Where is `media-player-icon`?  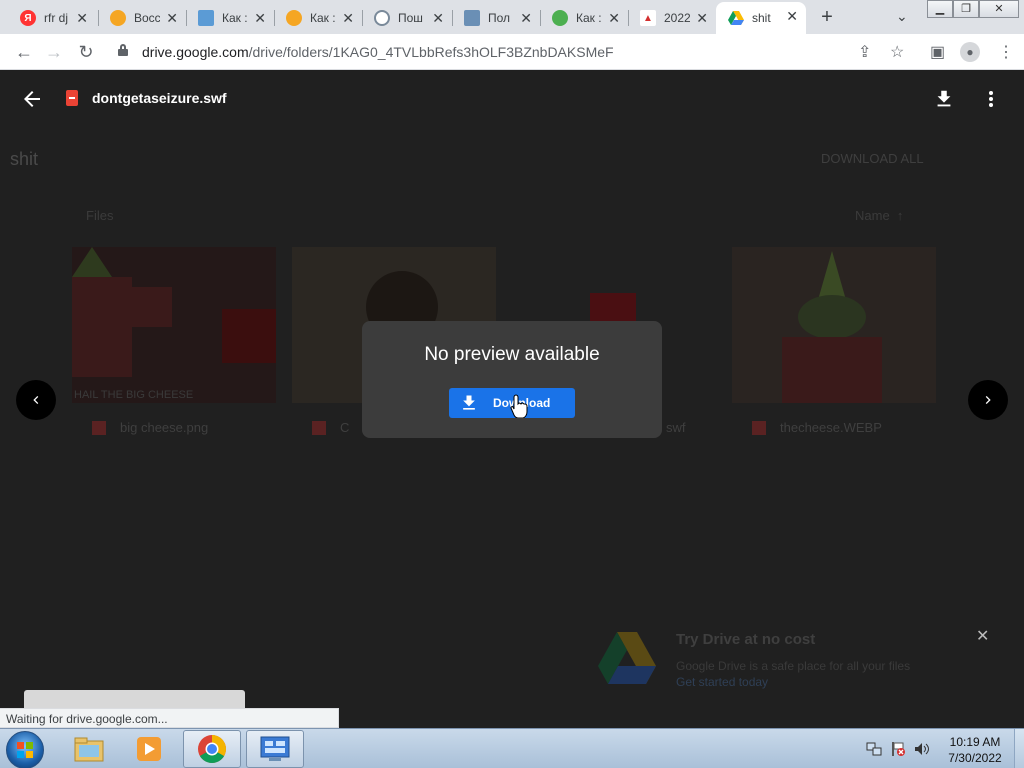
media-player-icon is located at coordinates (149, 749).